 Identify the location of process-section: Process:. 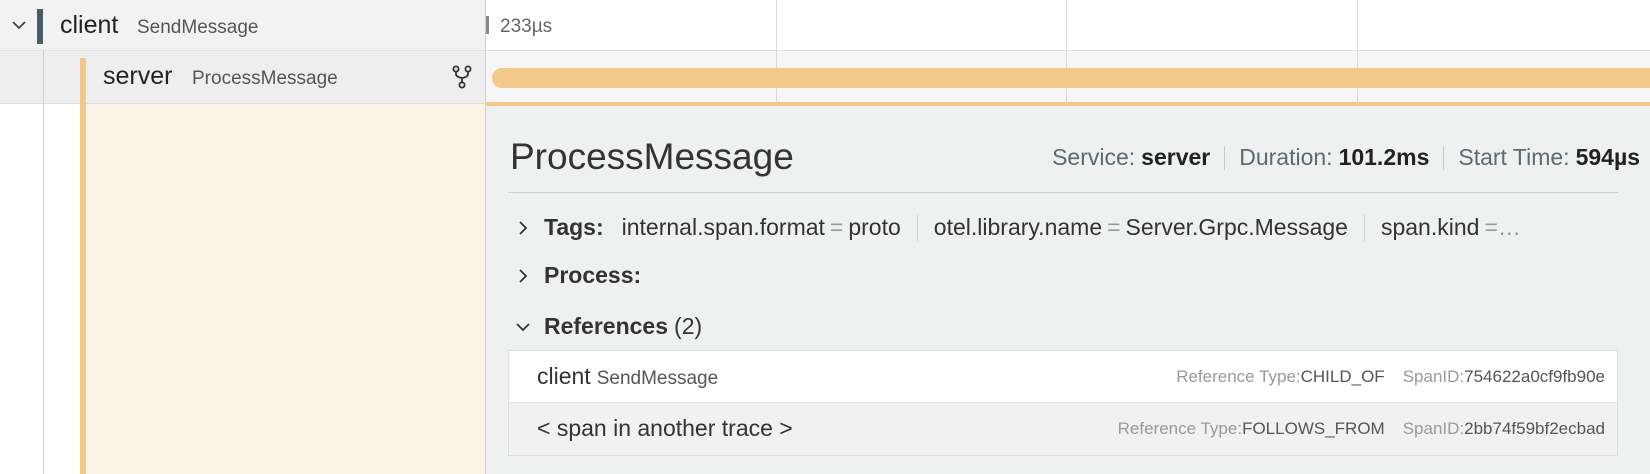
(578, 275).